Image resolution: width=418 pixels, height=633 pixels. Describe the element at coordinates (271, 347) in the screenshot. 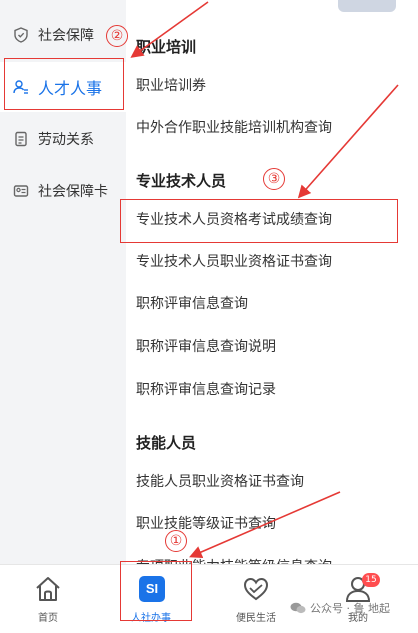

I see `list-item: 职称评审信息查询说明` at that location.